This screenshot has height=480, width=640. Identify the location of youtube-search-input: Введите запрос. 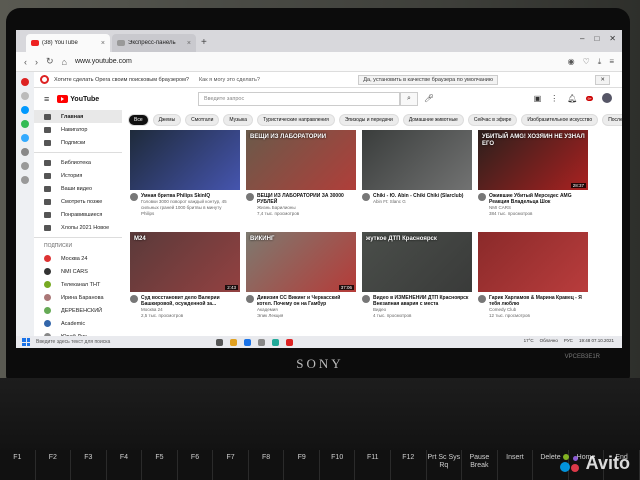
(299, 99).